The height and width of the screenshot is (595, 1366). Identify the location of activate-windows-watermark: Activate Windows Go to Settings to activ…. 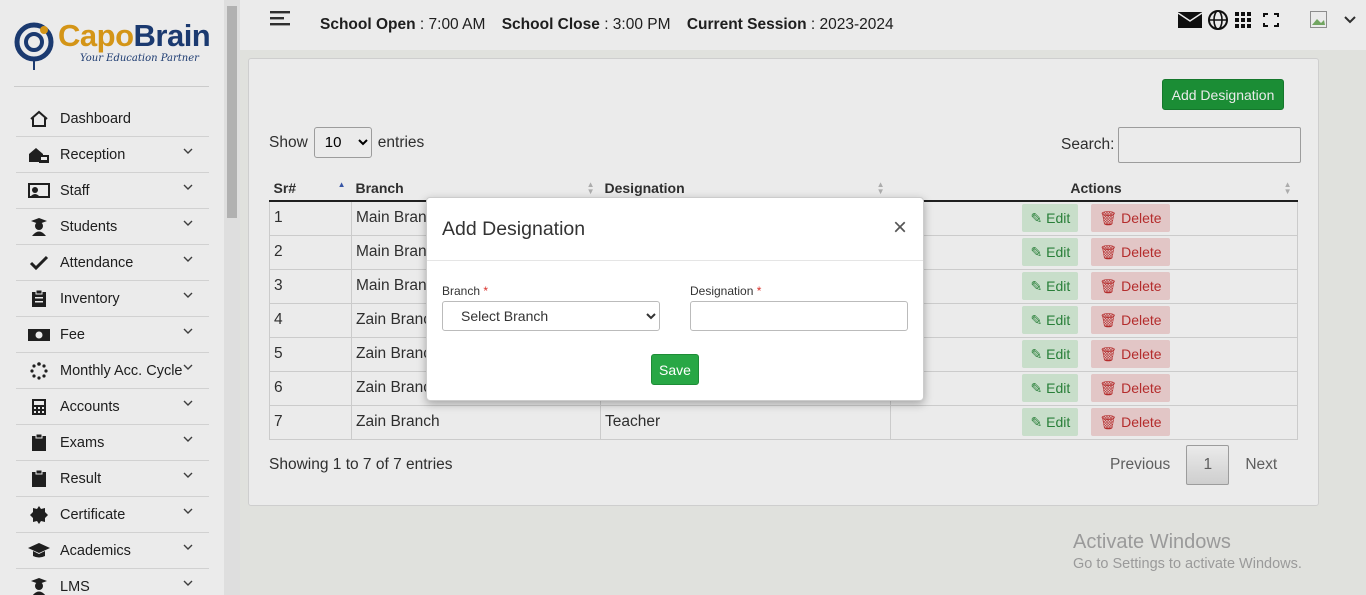
(1187, 551).